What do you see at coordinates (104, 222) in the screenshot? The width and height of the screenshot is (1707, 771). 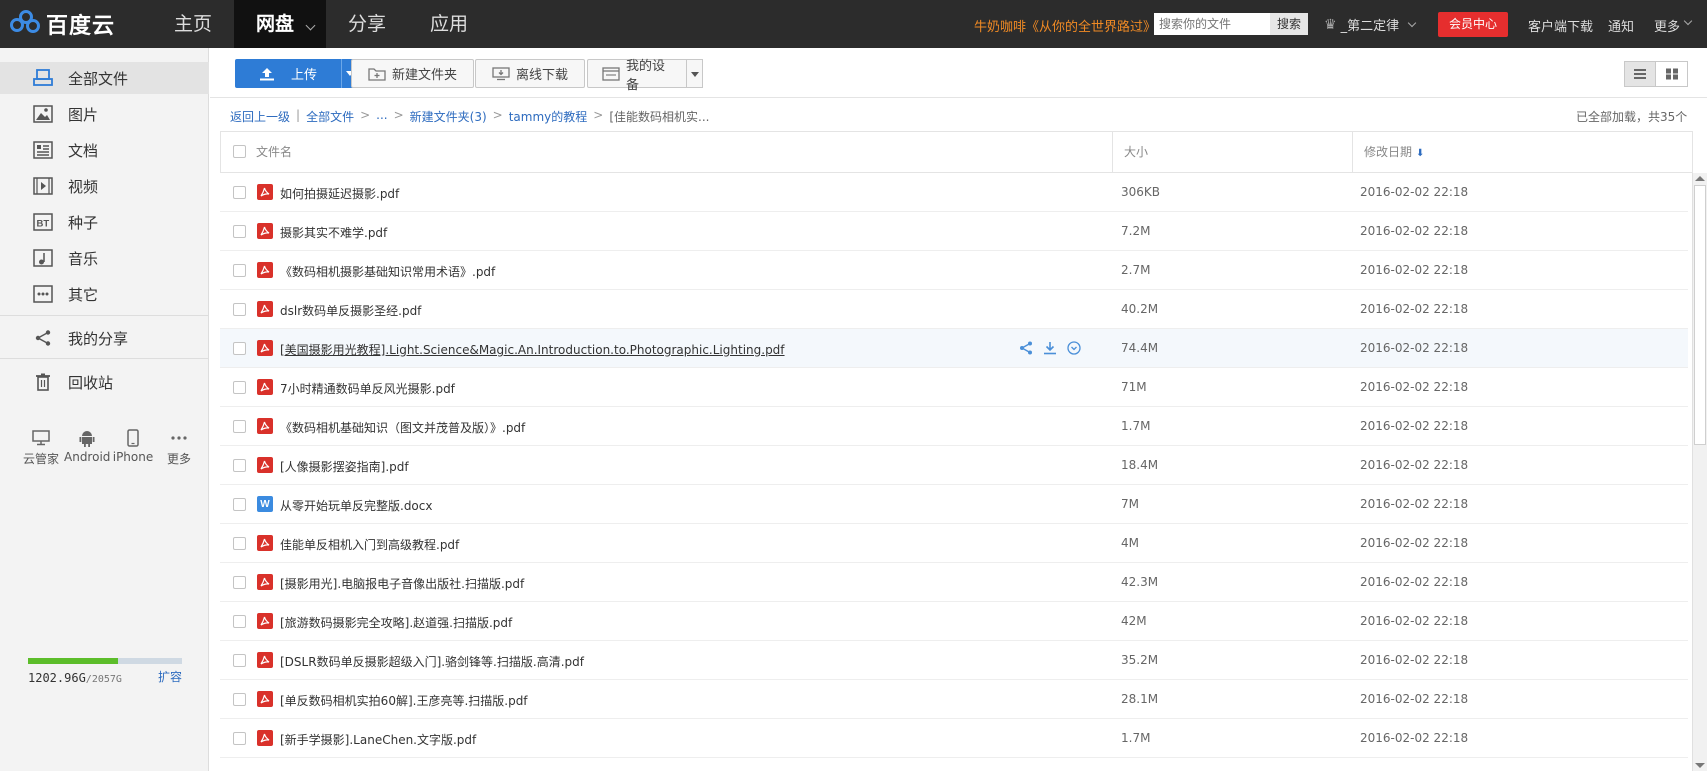 I see `sidebar-item-torrents: BT 种子` at bounding box center [104, 222].